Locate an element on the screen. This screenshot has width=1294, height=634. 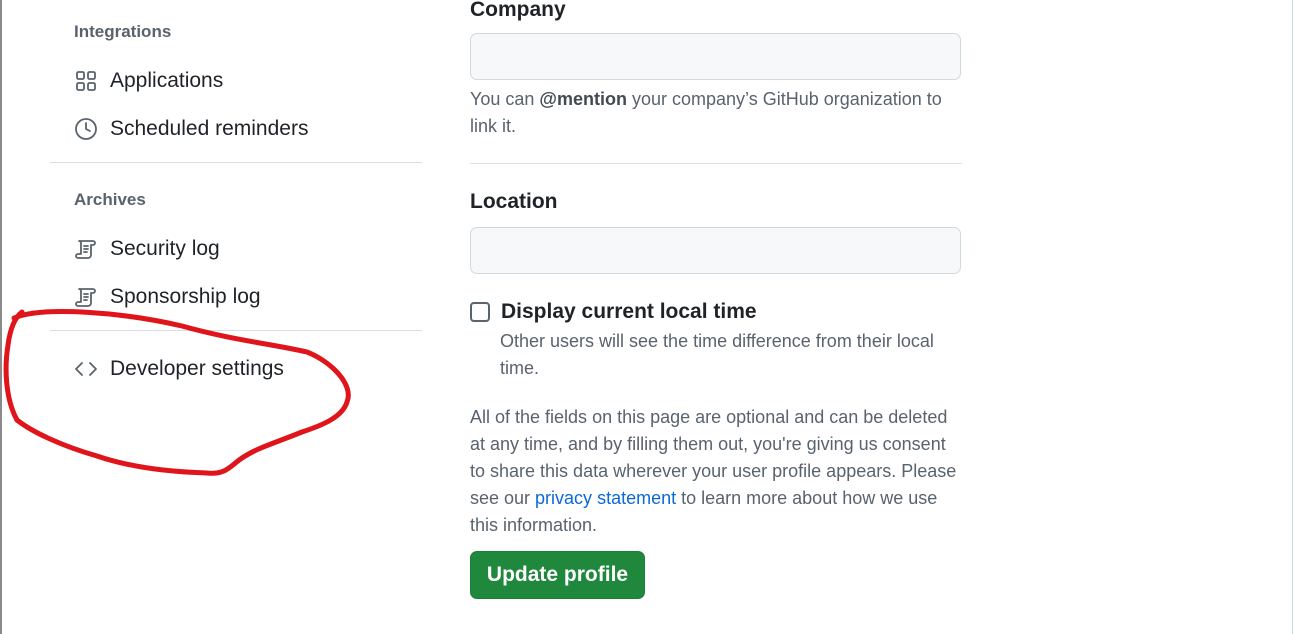
sidebar-item-label: Developer settings is located at coordinates (197, 368).